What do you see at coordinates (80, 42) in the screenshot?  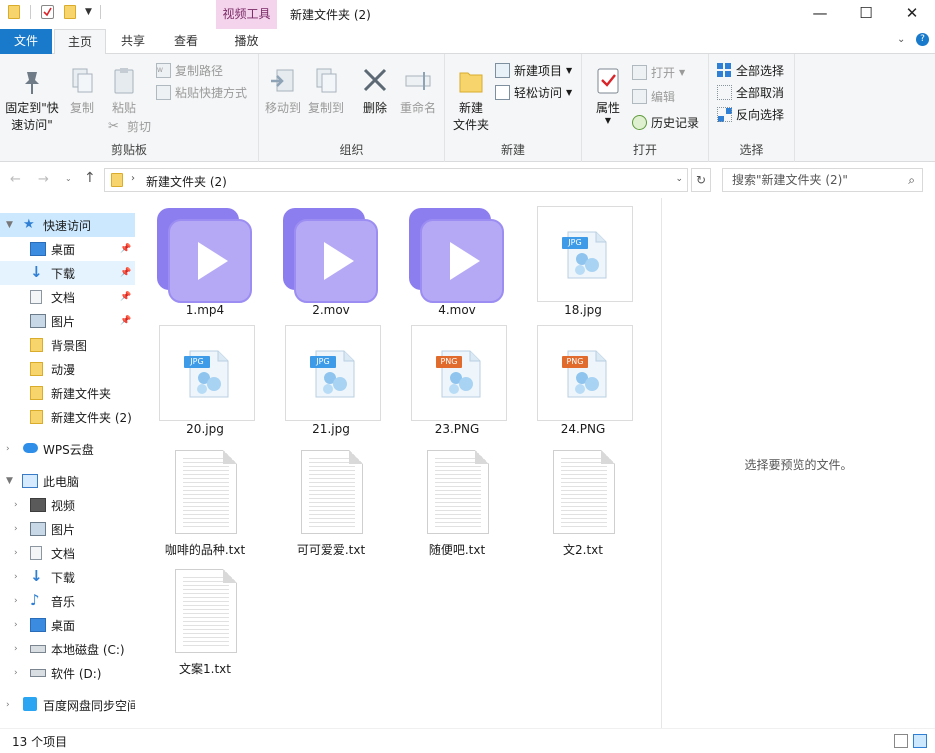 I see `tab-home: 主页` at bounding box center [80, 42].